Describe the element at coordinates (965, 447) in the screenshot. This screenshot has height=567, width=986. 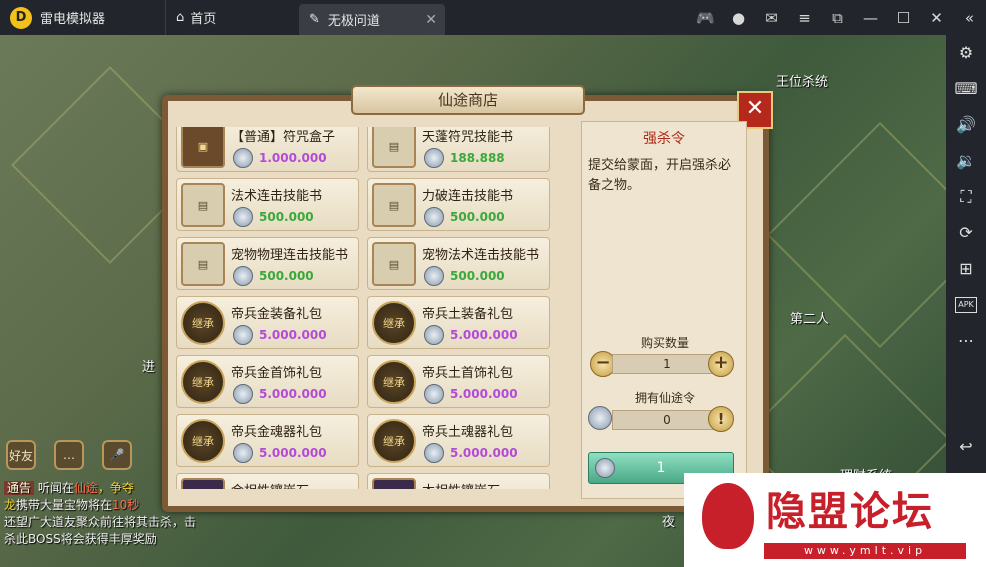
I see `back-icon: ↩` at that location.